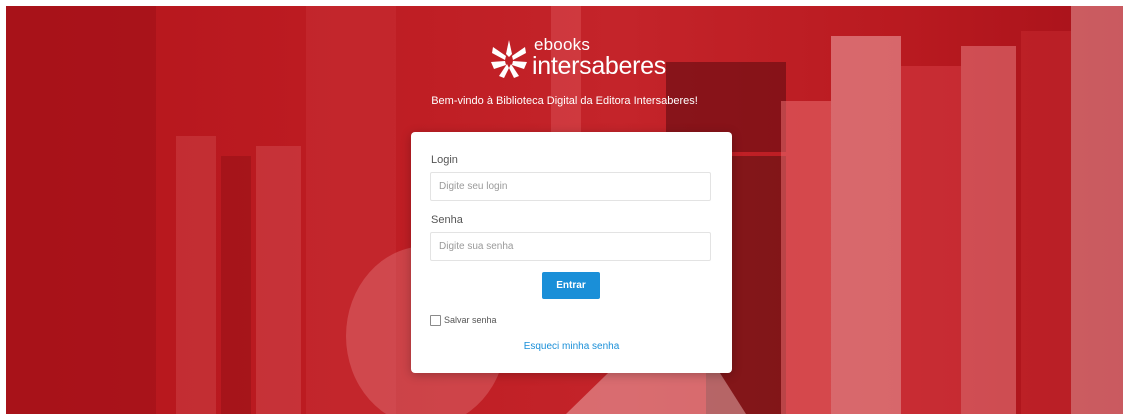 This screenshot has width=1129, height=414. Describe the element at coordinates (435, 320) in the screenshot. I see `checkbox-unchecked-icon` at that location.